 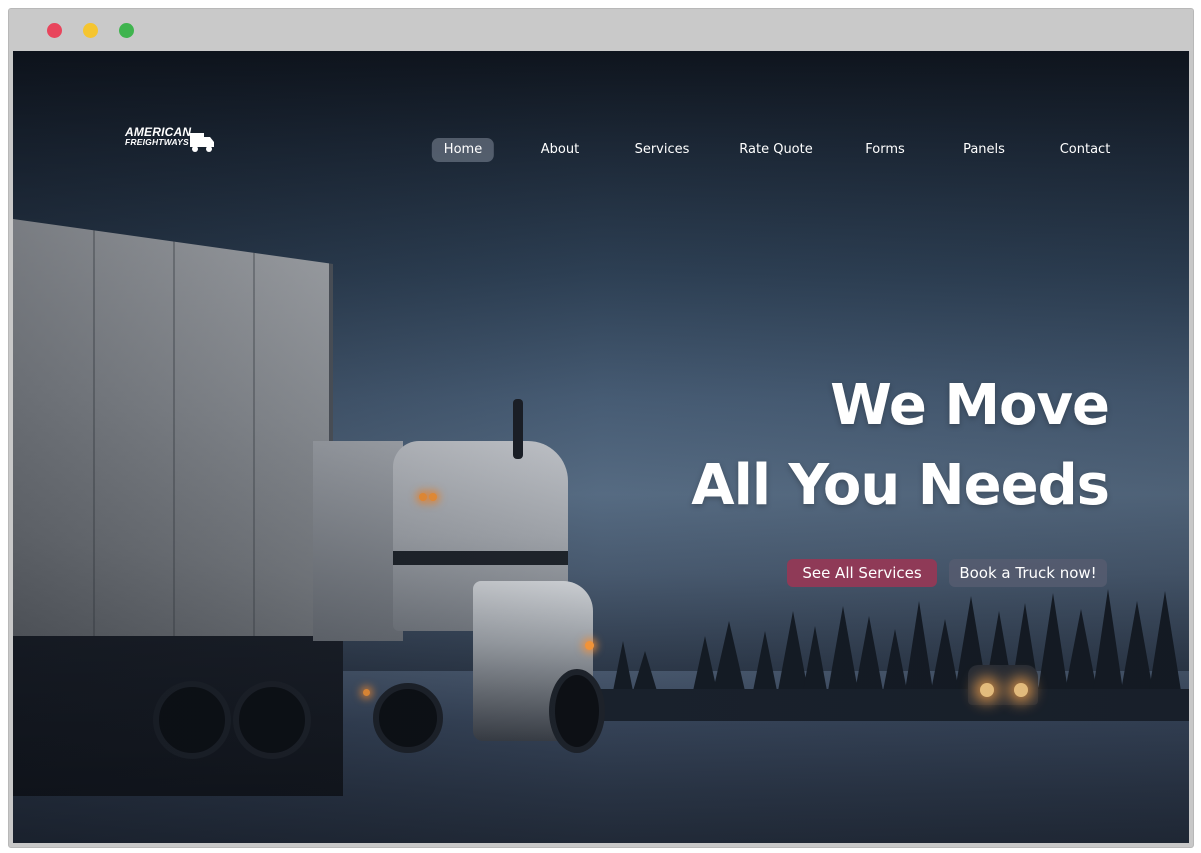 I want to click on book-truck-button: Book a Truck now!, so click(x=1028, y=573).